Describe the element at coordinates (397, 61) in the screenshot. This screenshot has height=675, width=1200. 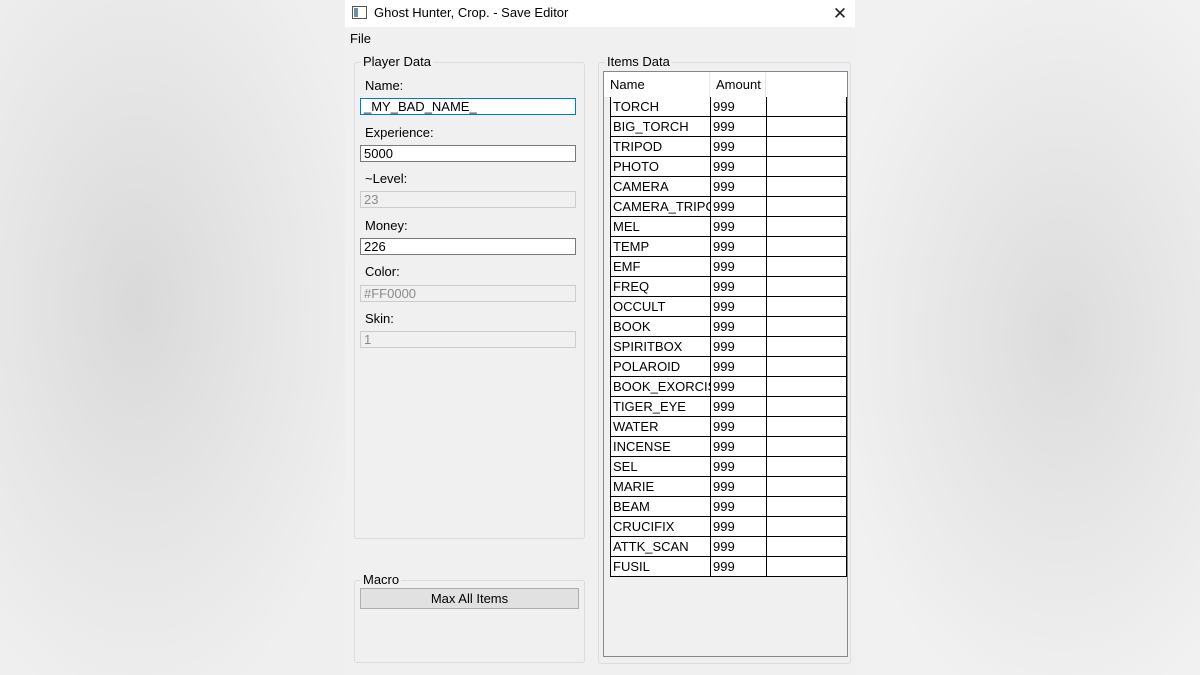
I see `player-data-legend: Player Data` at that location.